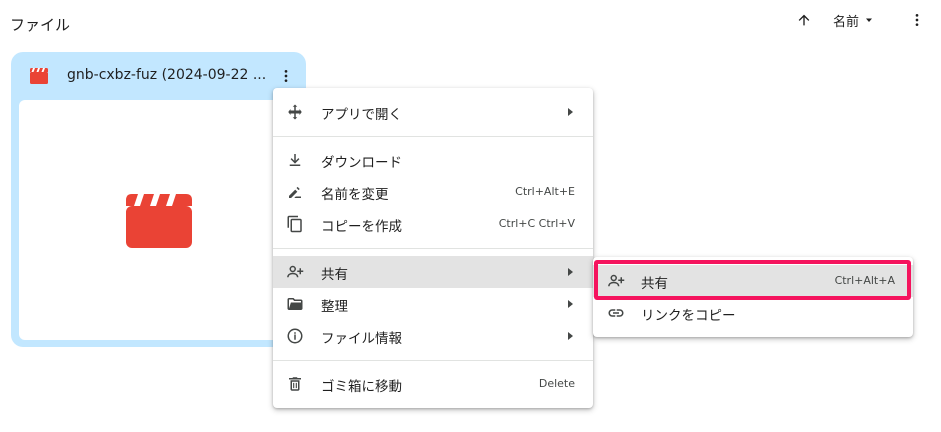 This screenshot has width=941, height=432. I want to click on menu-item-label: アプリで開く, so click(361, 115).